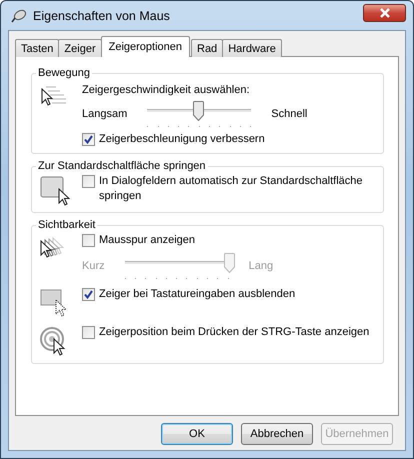  Describe the element at coordinates (64, 73) in the screenshot. I see `group-title: Bewegung` at that location.